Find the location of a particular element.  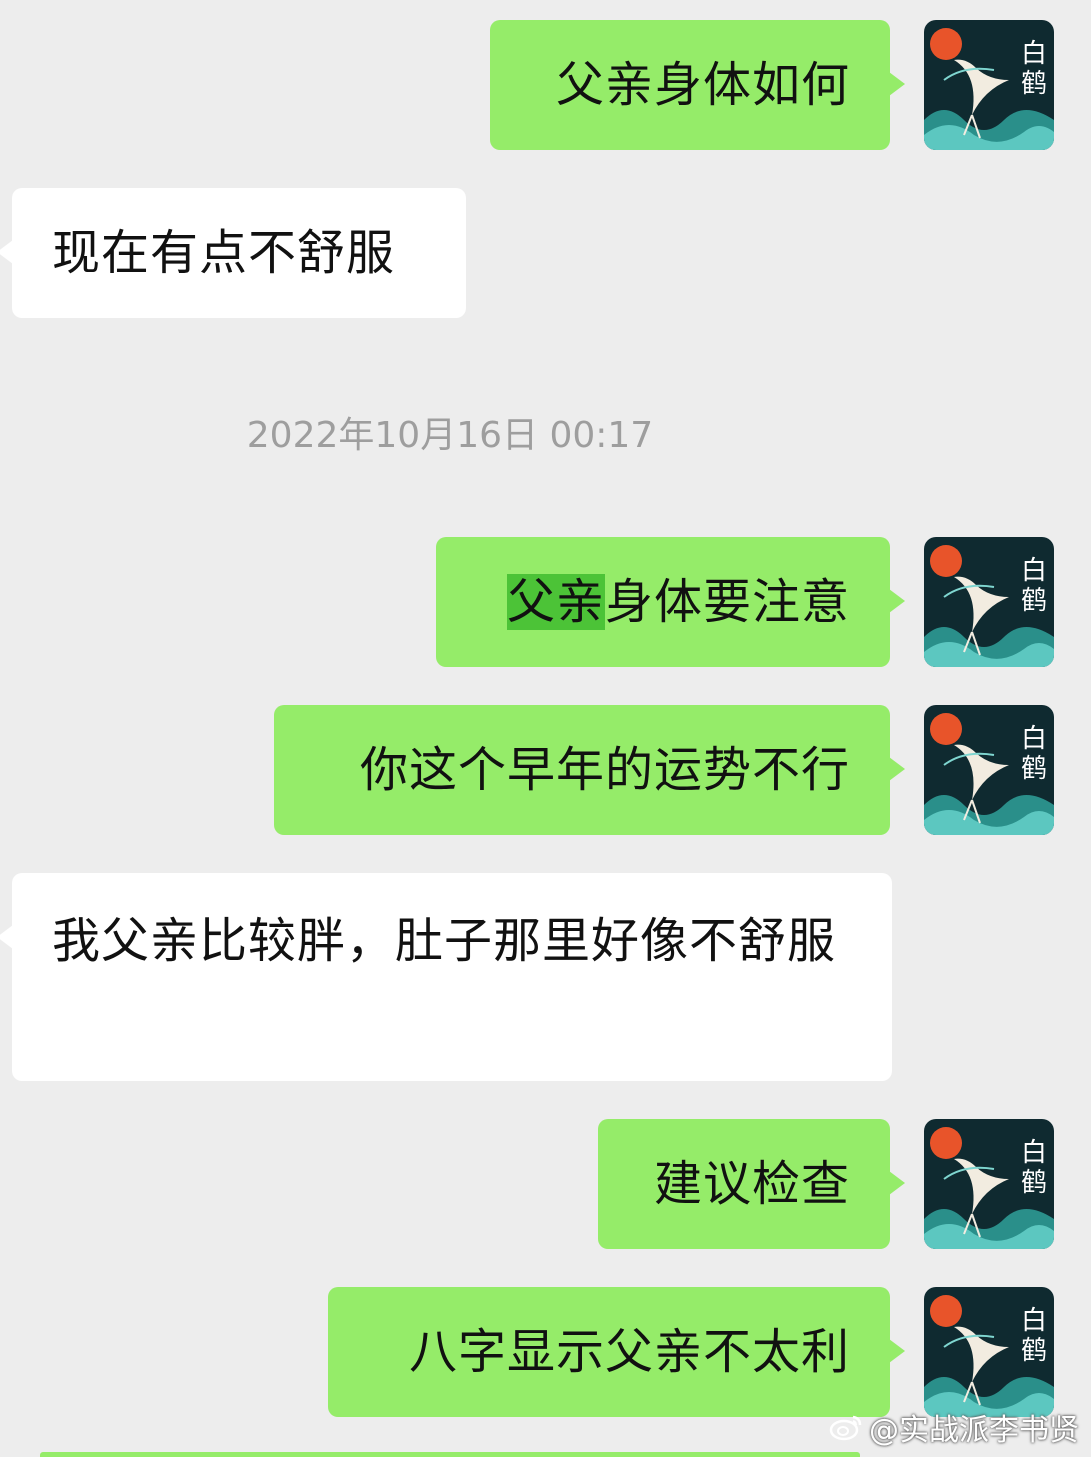

message-bubble-outgoing: 父亲身体要注意 is located at coordinates (670, 602).